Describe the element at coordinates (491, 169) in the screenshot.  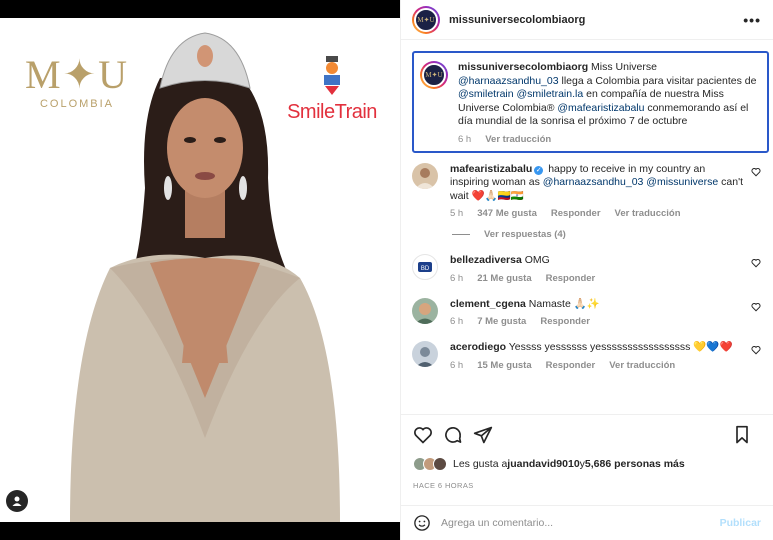
I see `comment-username-link: mafearistizabalu` at that location.